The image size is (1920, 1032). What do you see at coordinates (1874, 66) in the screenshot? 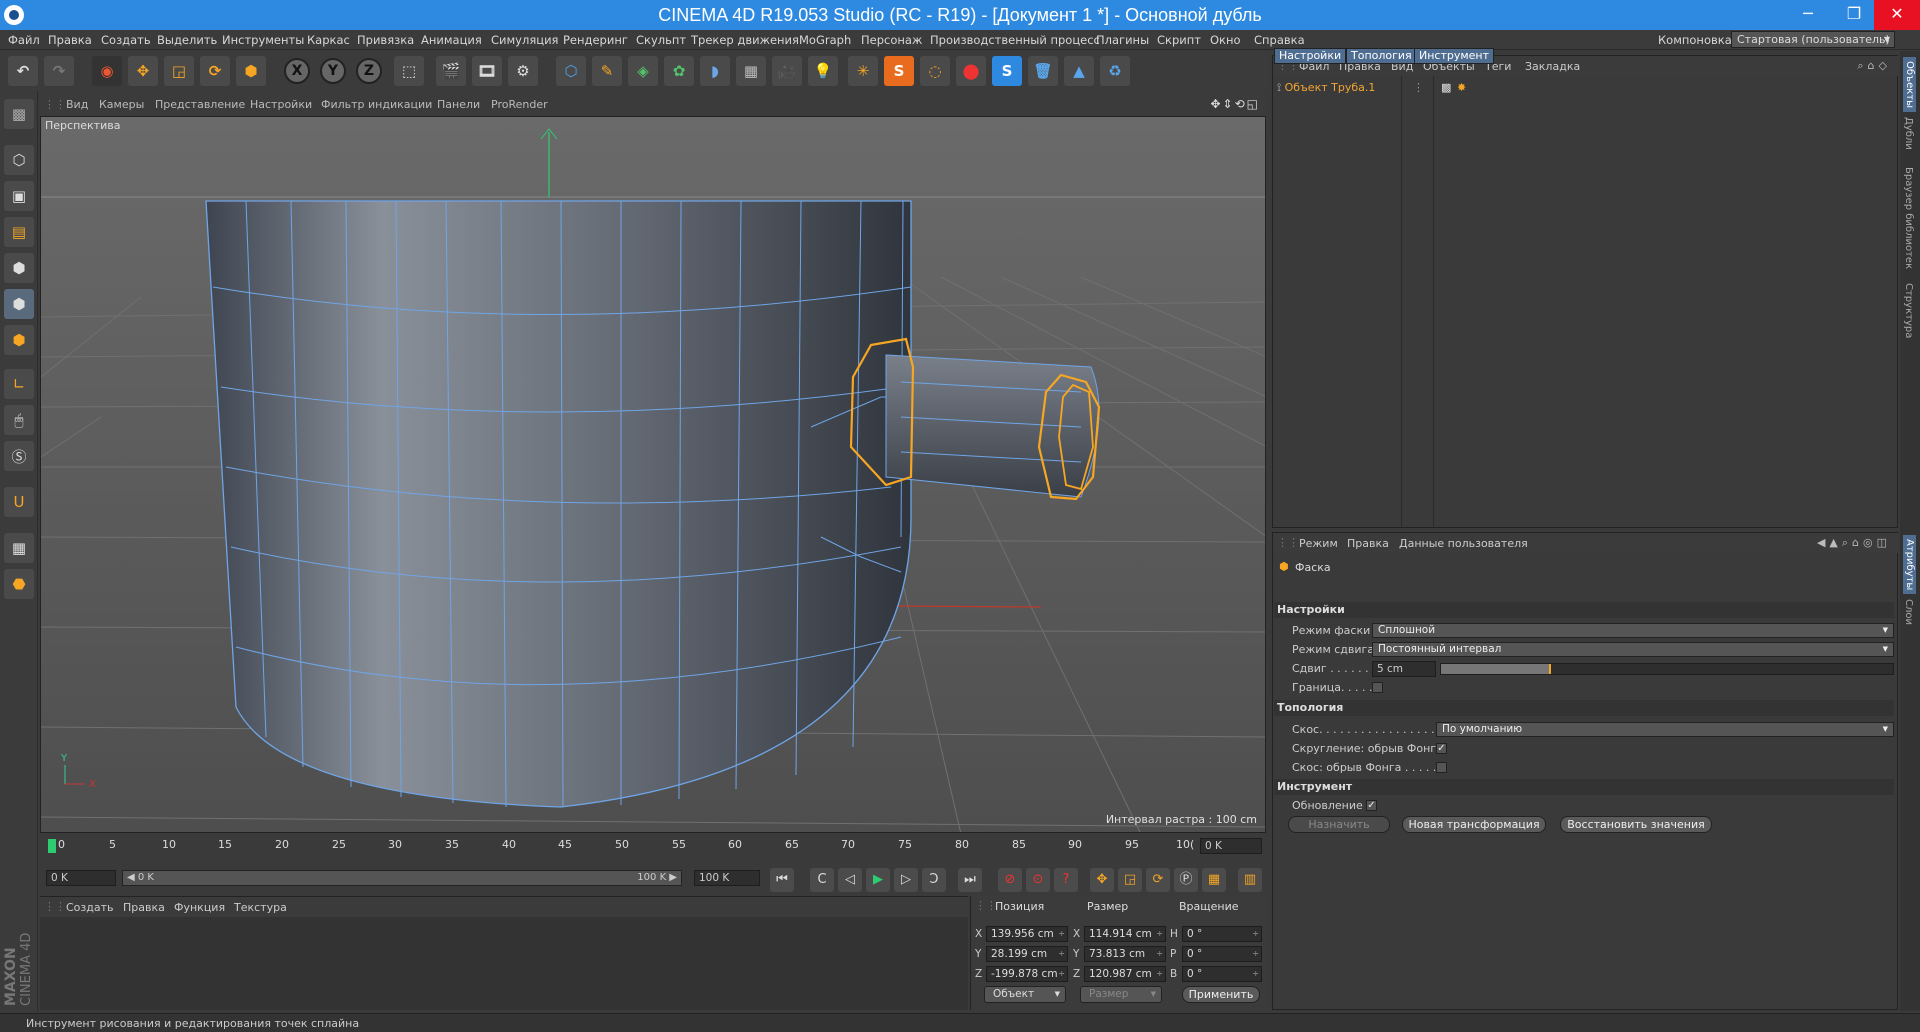
I see `om-search-icon: ⌕⌂◇` at bounding box center [1874, 66].